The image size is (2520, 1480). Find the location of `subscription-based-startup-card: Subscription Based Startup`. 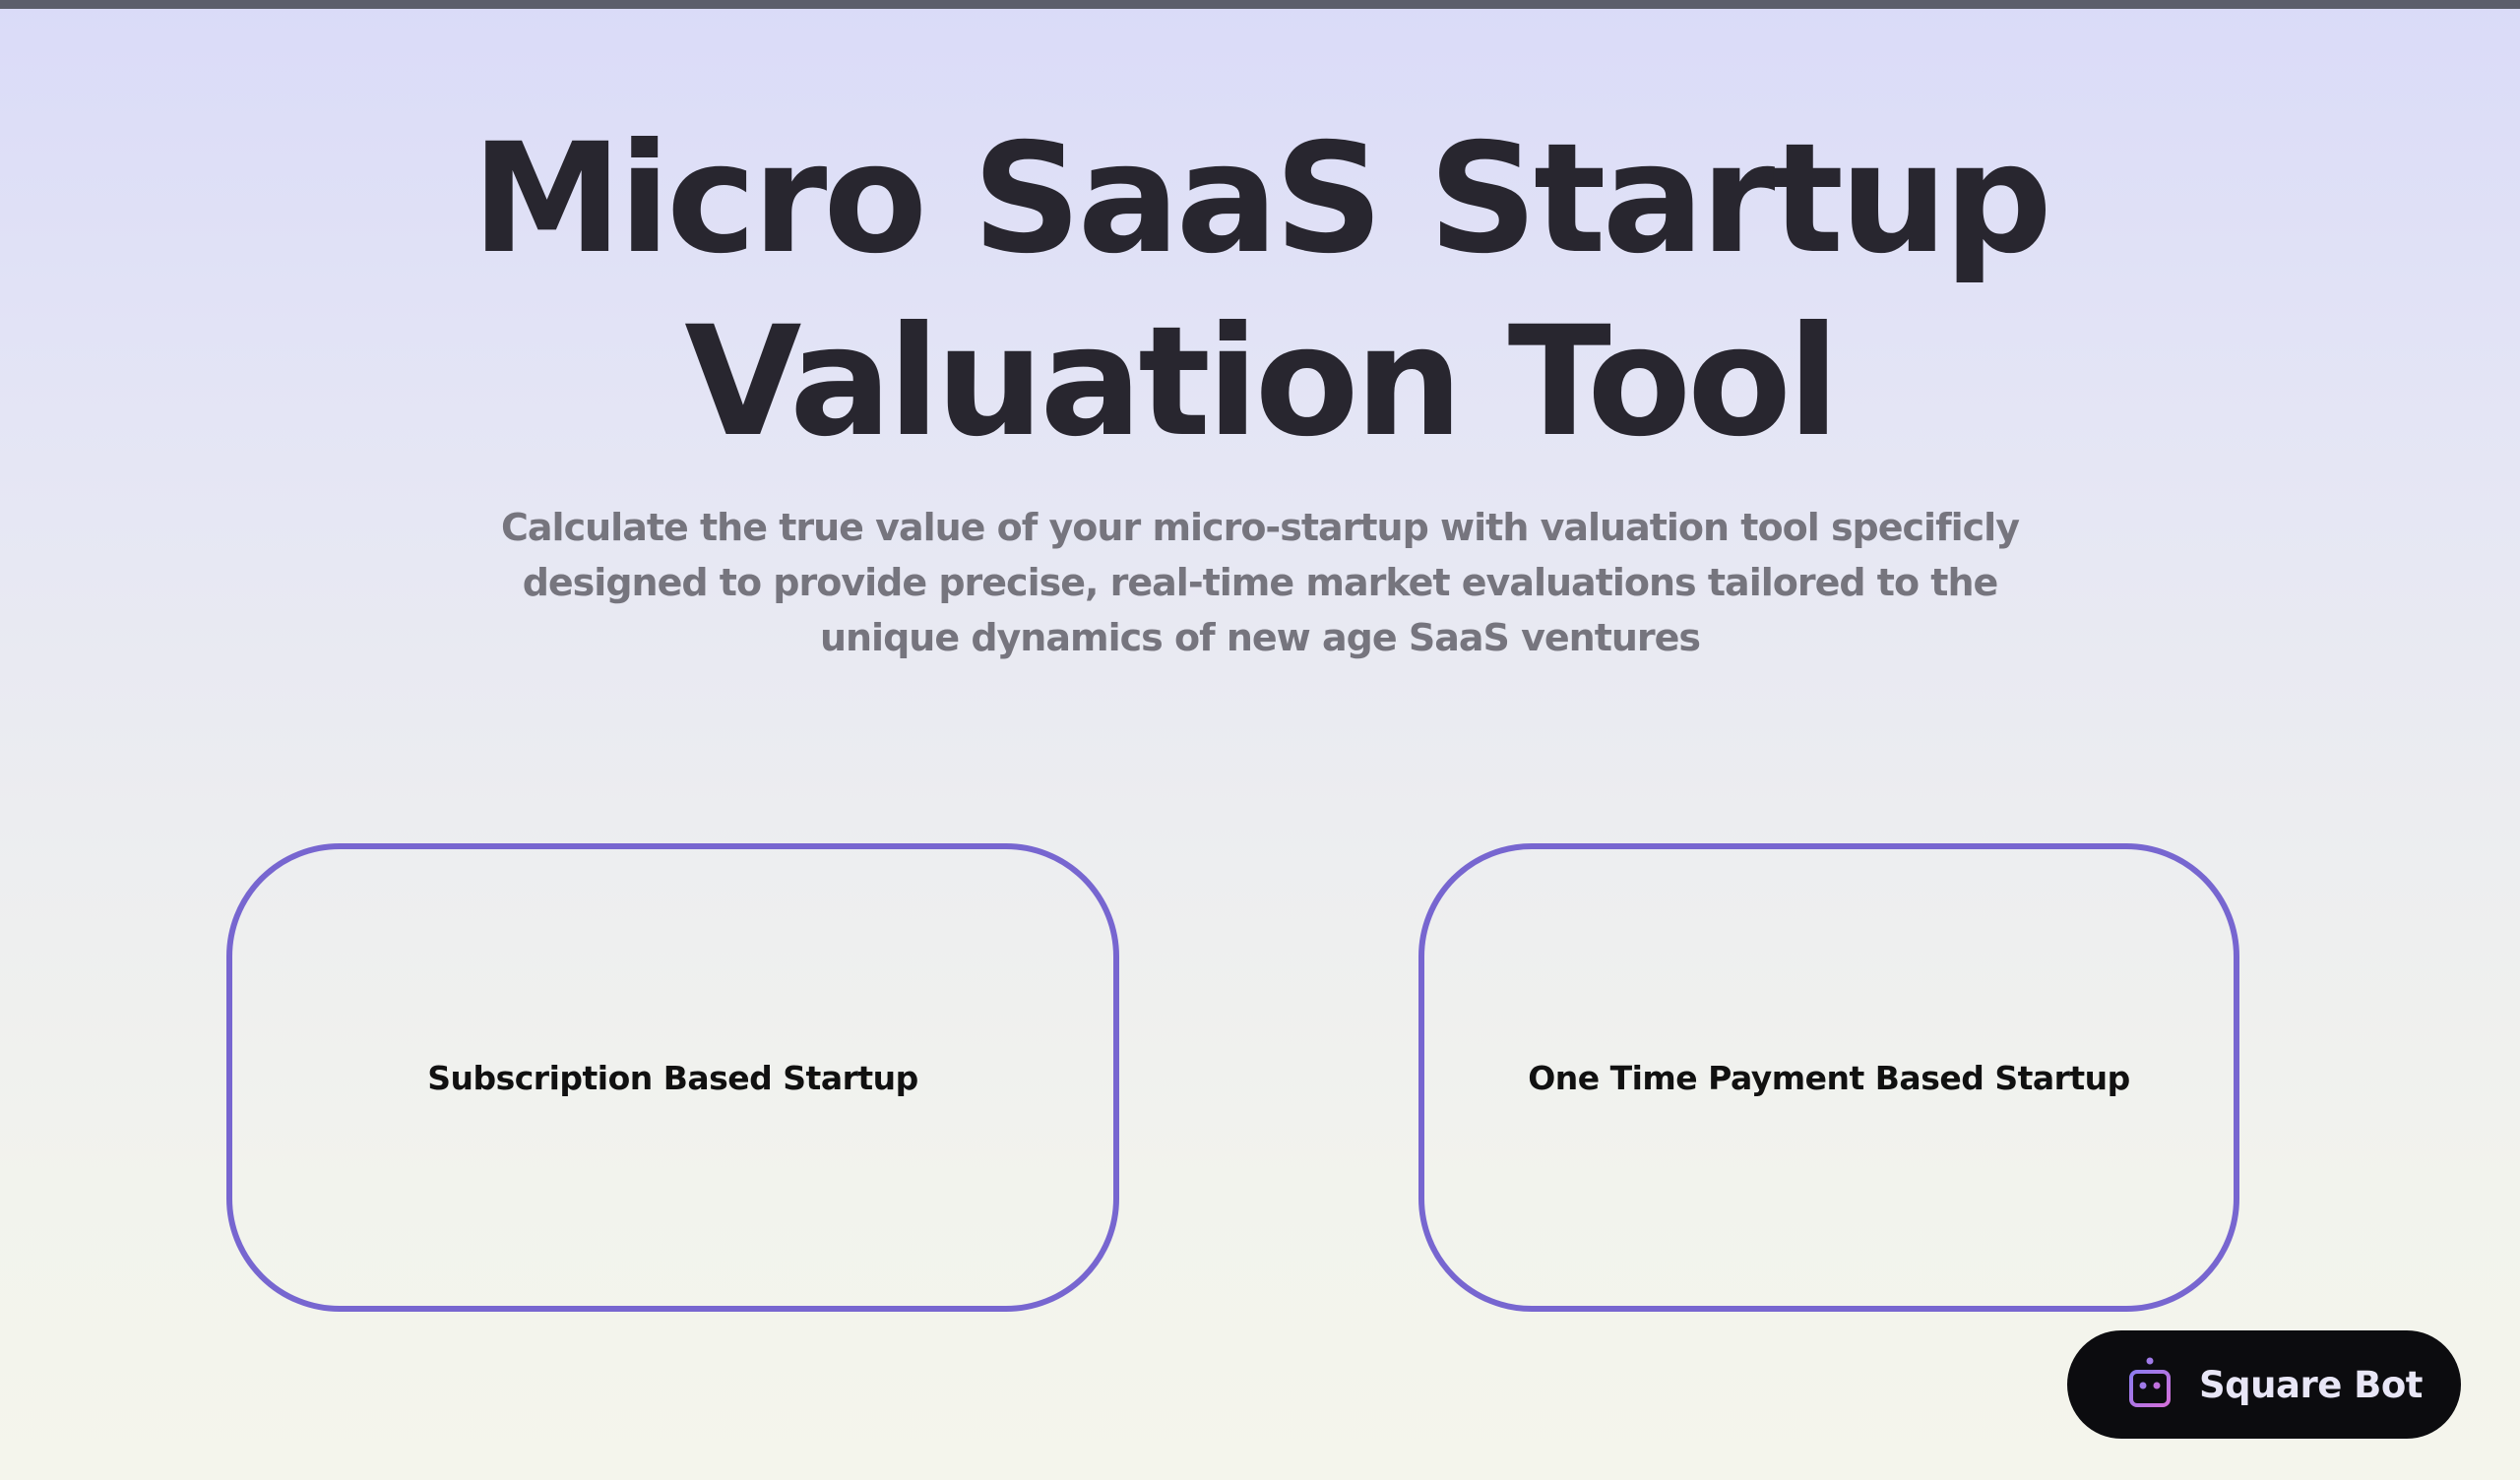

subscription-based-startup-card: Subscription Based Startup is located at coordinates (672, 1078).